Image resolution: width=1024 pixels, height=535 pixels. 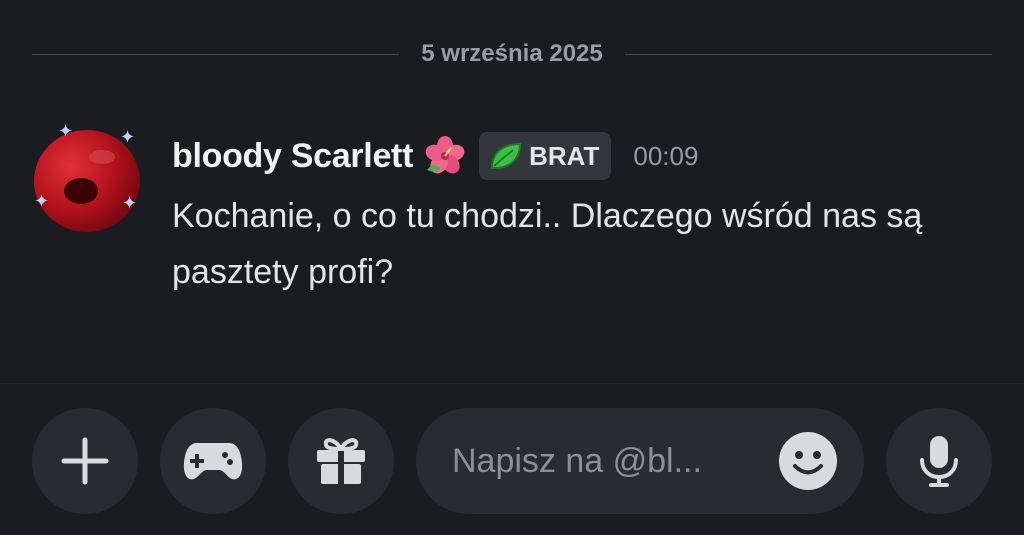 I want to click on emoji-button, so click(x=808, y=461).